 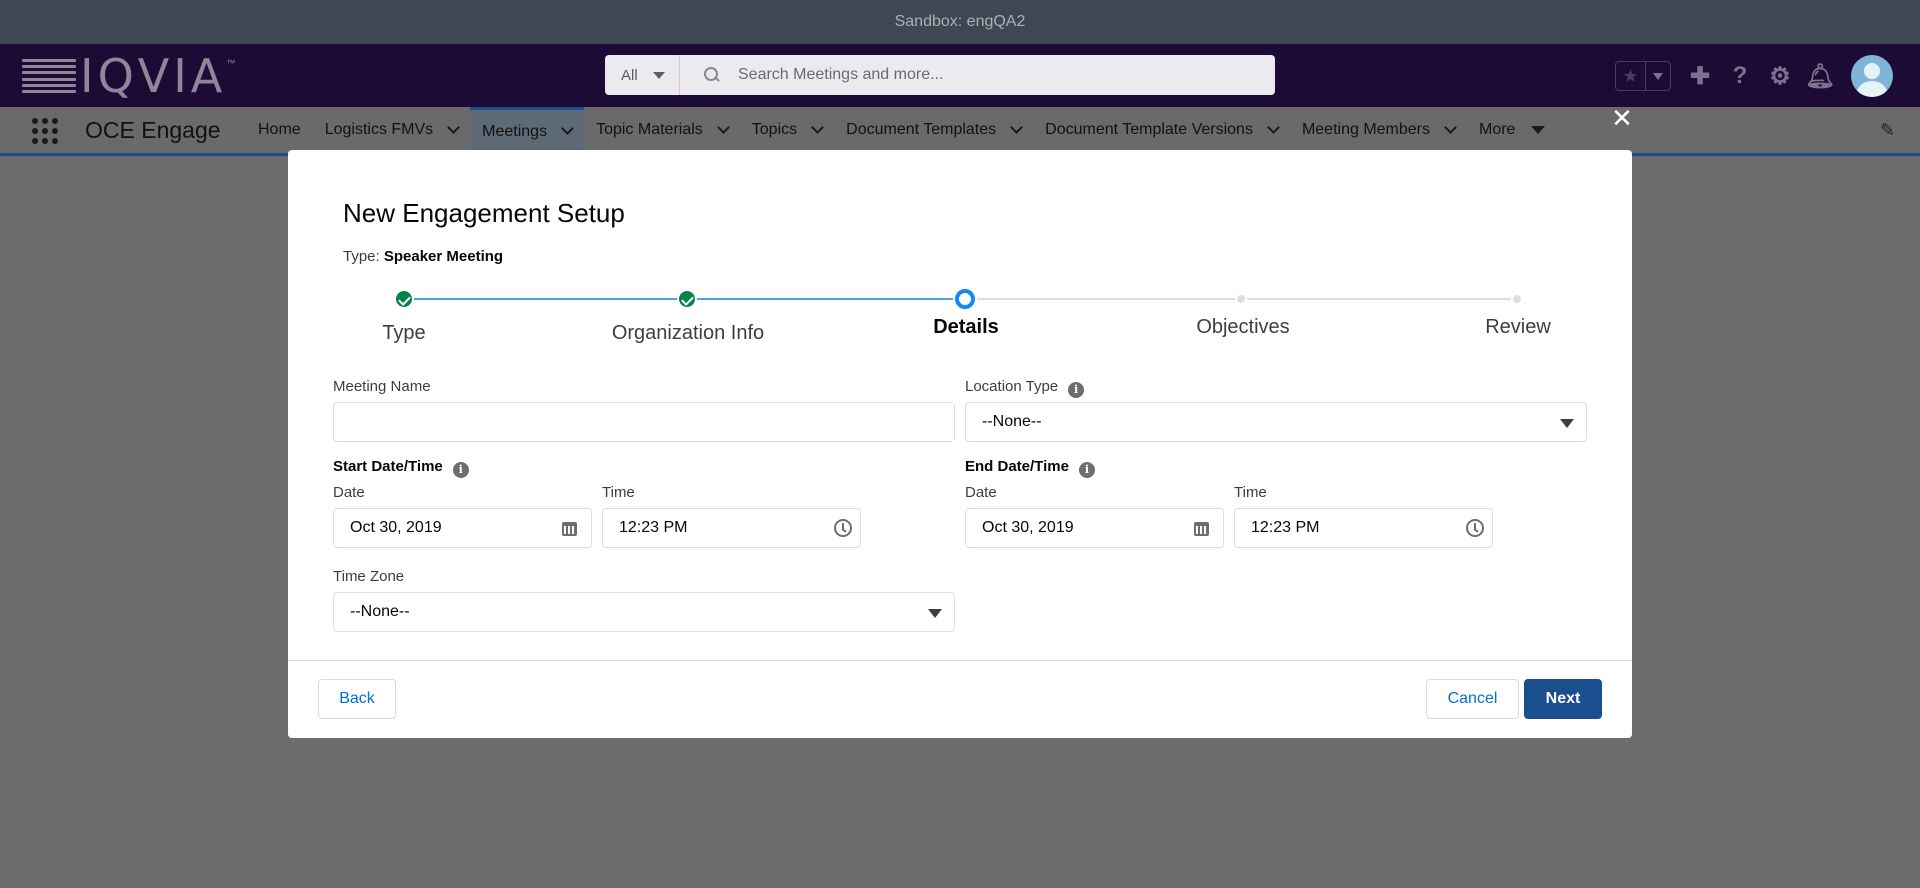 What do you see at coordinates (49, 76) in the screenshot?
I see `logo-lines-icon` at bounding box center [49, 76].